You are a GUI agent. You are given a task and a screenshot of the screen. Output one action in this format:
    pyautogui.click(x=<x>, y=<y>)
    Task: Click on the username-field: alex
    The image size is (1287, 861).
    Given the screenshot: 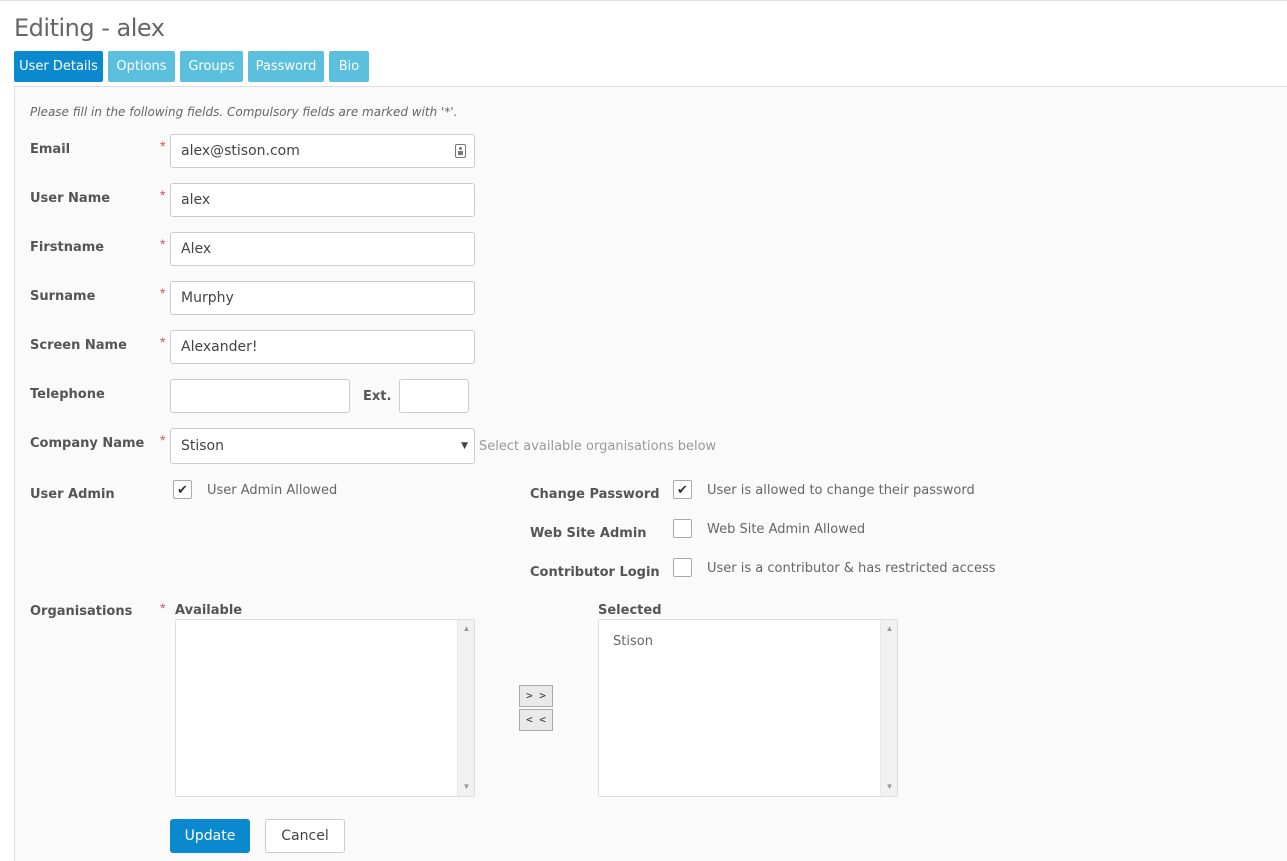 What is the action you would take?
    pyautogui.click(x=322, y=200)
    